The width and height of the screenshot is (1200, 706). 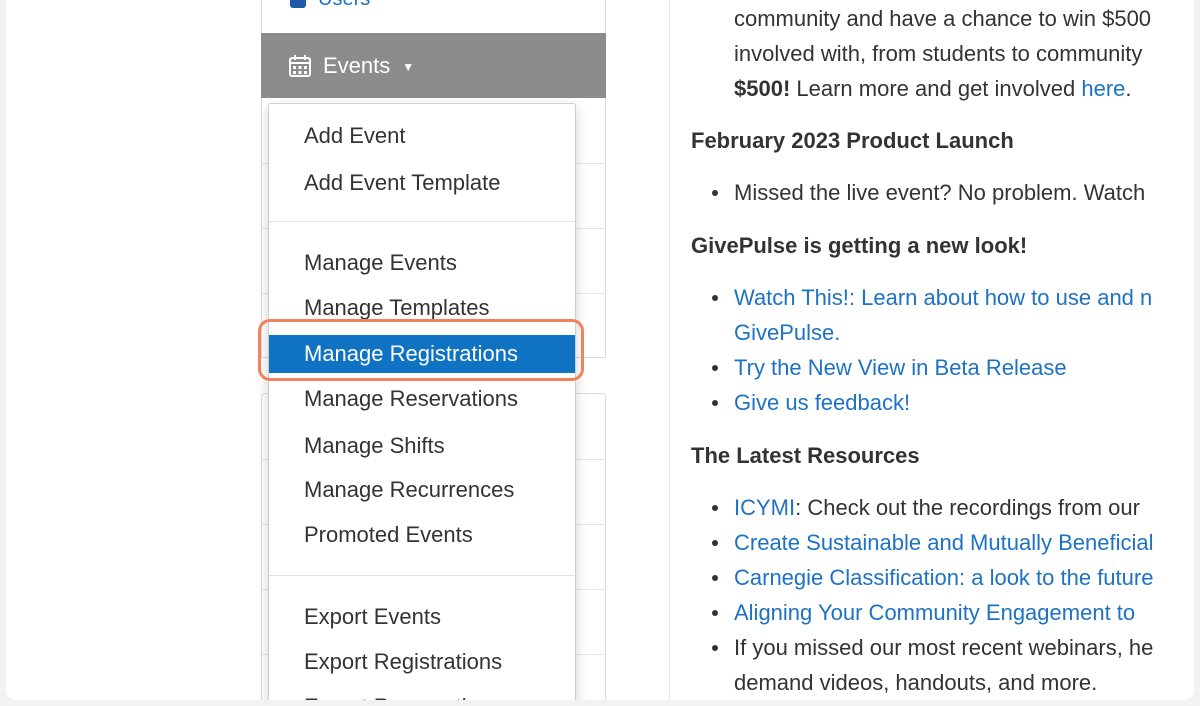 What do you see at coordinates (805, 455) in the screenshot?
I see `section-heading: The Latest Resources` at bounding box center [805, 455].